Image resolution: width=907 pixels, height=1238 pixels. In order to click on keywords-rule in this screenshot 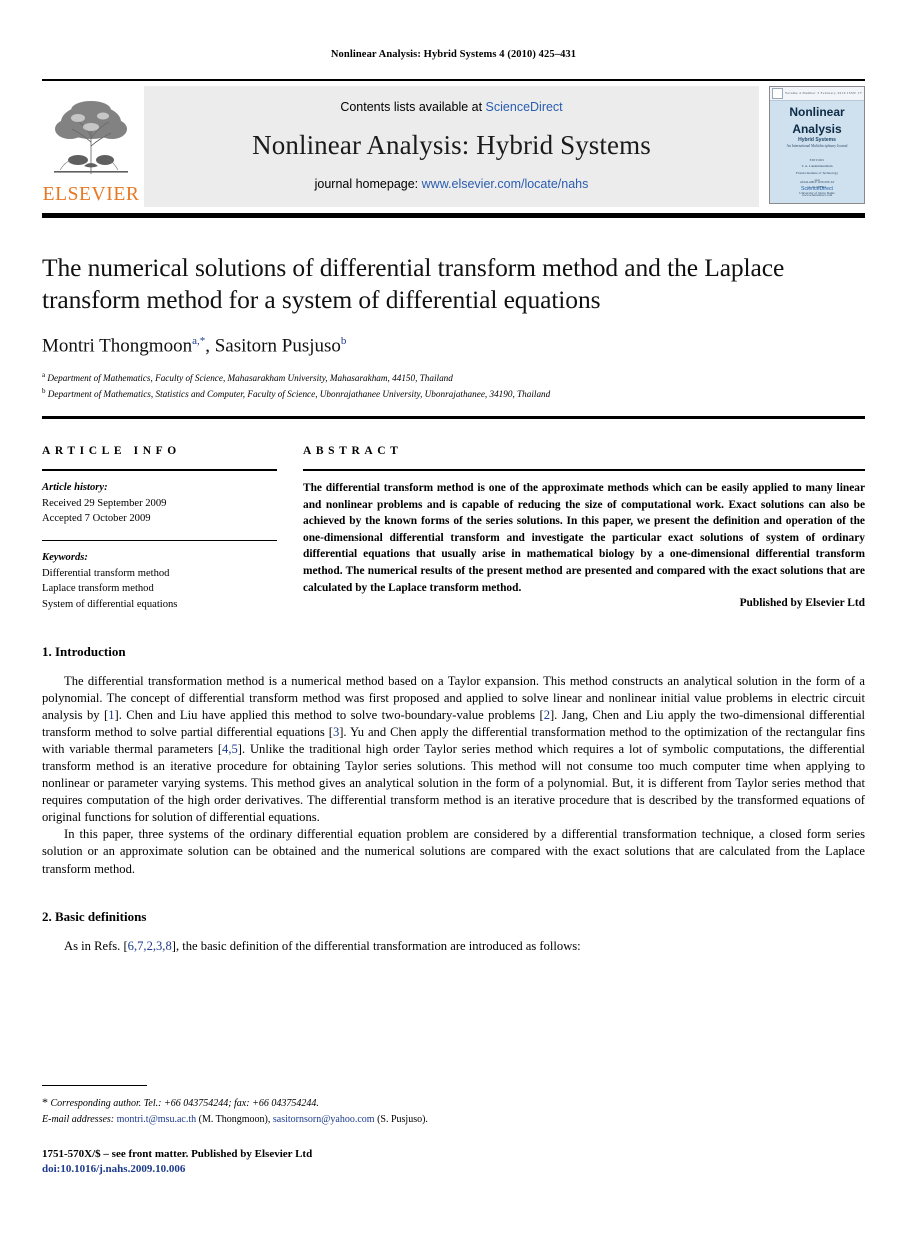, I will do `click(159, 541)`.